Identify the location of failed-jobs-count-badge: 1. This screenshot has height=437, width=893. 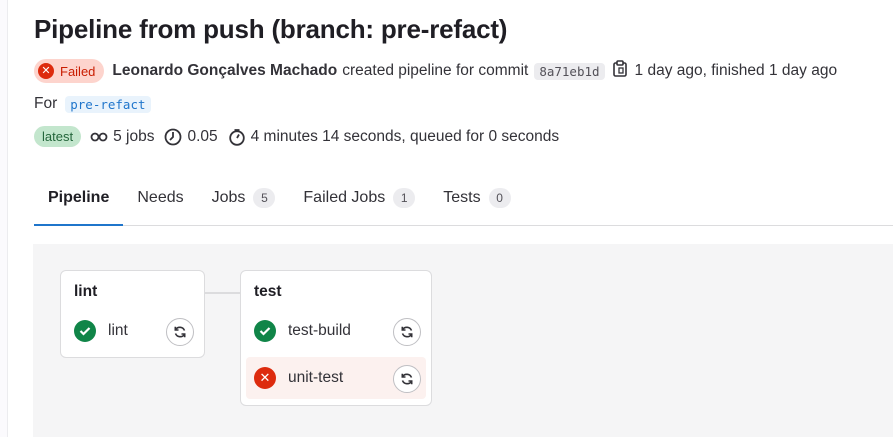
(404, 198).